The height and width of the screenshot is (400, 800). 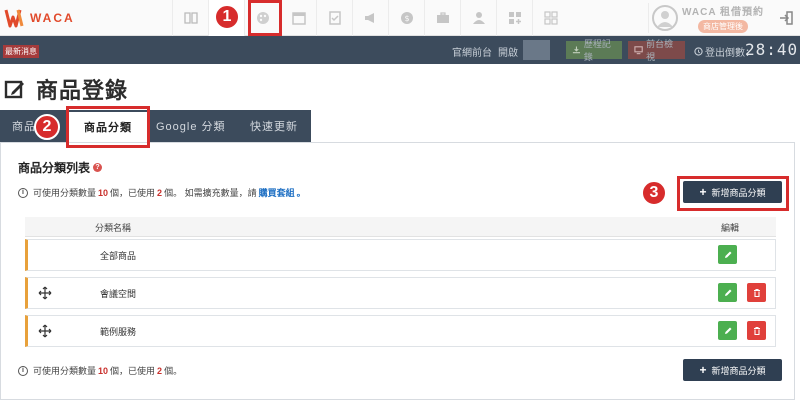 What do you see at coordinates (597, 50) in the screenshot?
I see `history-button-label: 歷程記錄` at bounding box center [597, 50].